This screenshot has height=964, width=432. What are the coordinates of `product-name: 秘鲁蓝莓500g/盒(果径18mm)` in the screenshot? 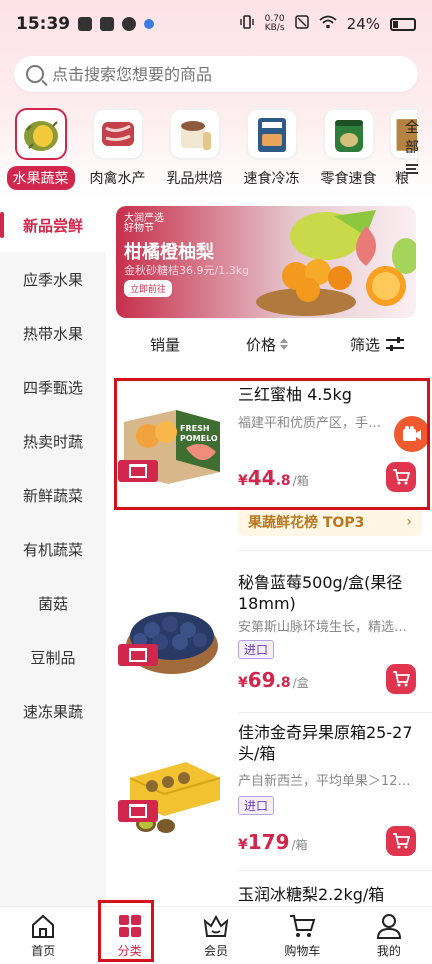 It's located at (320, 593).